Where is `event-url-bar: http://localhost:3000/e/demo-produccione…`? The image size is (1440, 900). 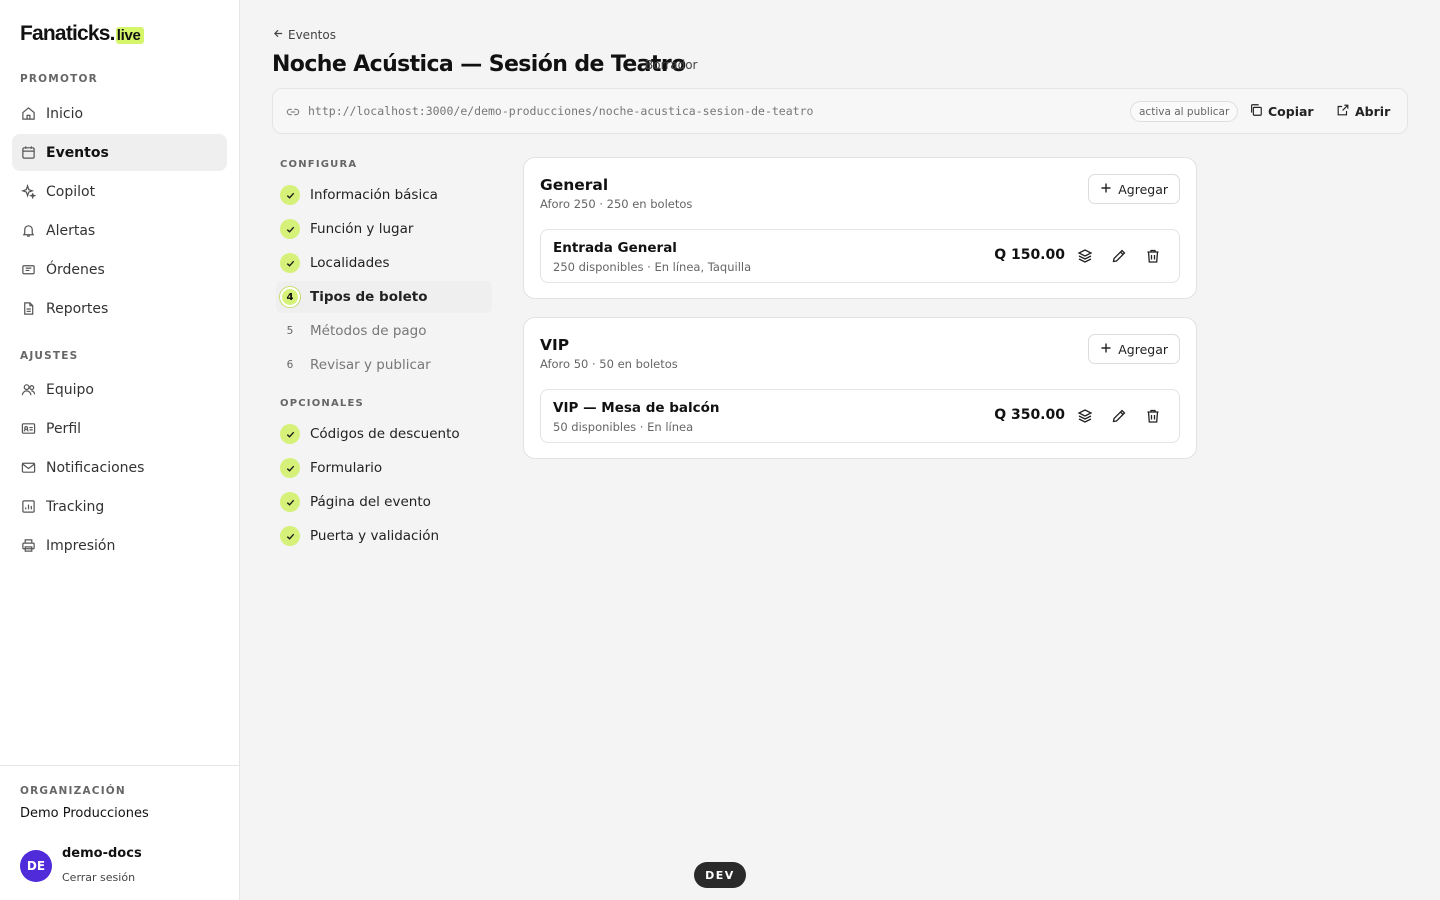
event-url-bar: http://localhost:3000/e/demo-produccione… is located at coordinates (840, 111).